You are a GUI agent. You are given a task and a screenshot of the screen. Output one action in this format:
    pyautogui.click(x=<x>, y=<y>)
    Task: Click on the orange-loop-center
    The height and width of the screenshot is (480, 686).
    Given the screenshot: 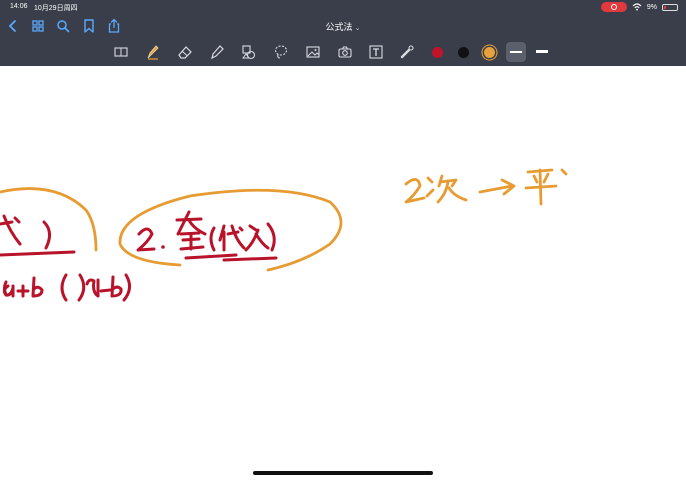 What is the action you would take?
    pyautogui.click(x=230, y=230)
    